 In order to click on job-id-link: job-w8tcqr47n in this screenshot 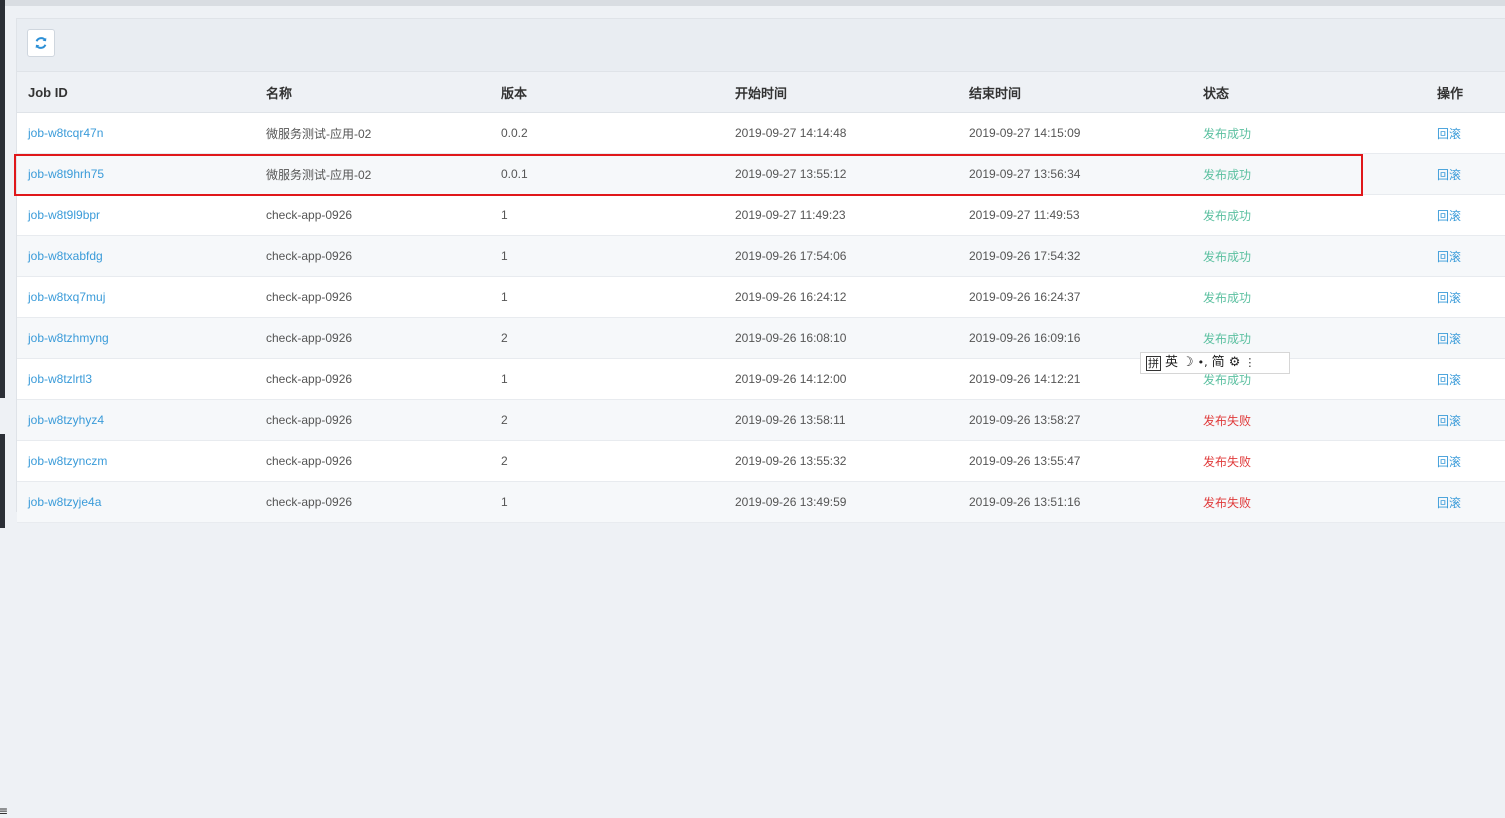, I will do `click(65, 133)`.